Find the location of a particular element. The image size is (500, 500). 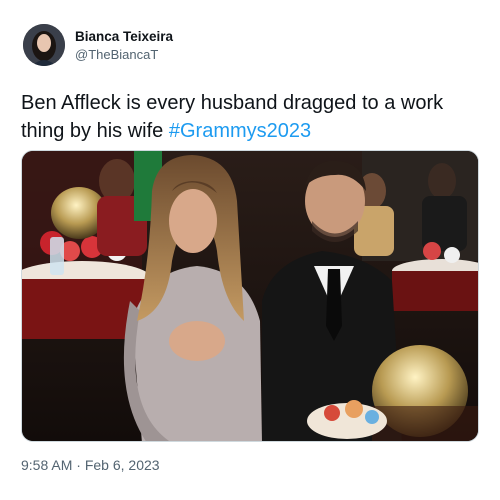

avatar is located at coordinates (44, 45).